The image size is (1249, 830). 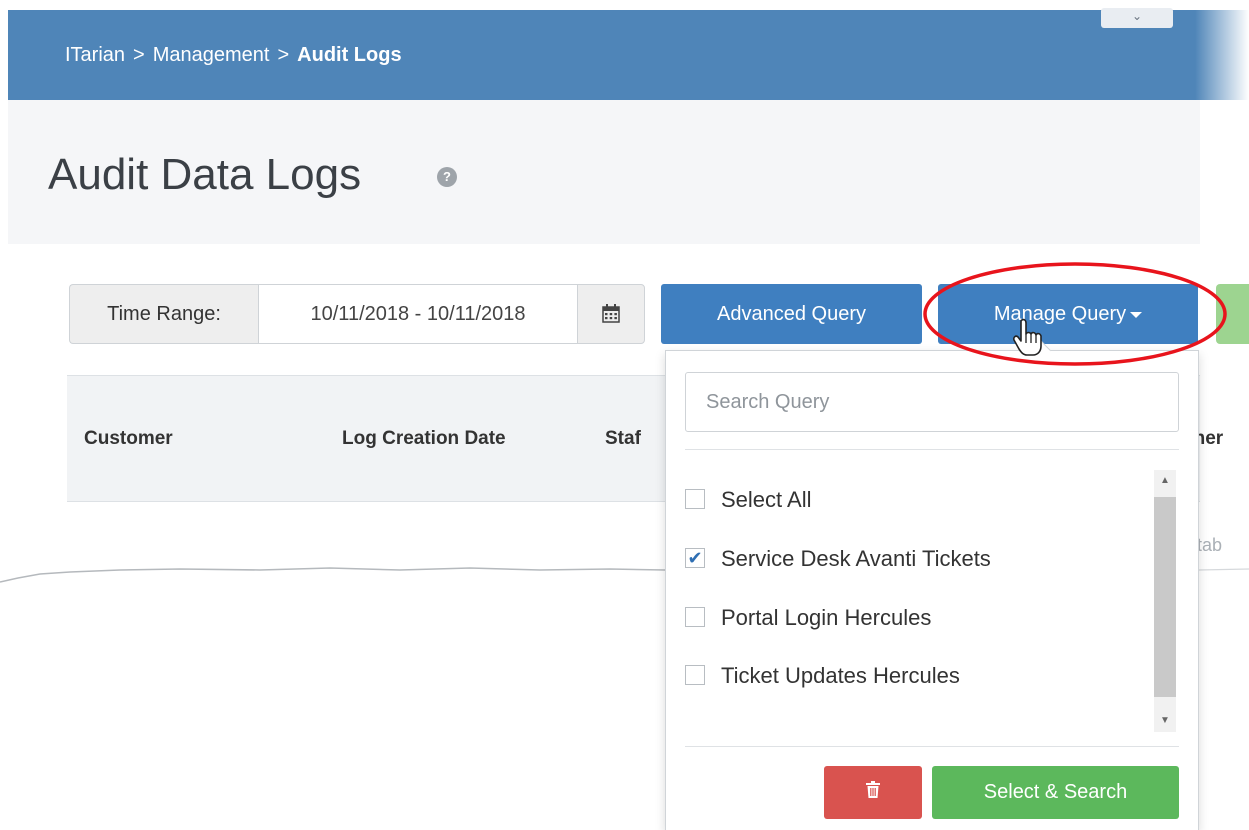 I want to click on scroll-down-icon: ▼, so click(x=1165, y=721).